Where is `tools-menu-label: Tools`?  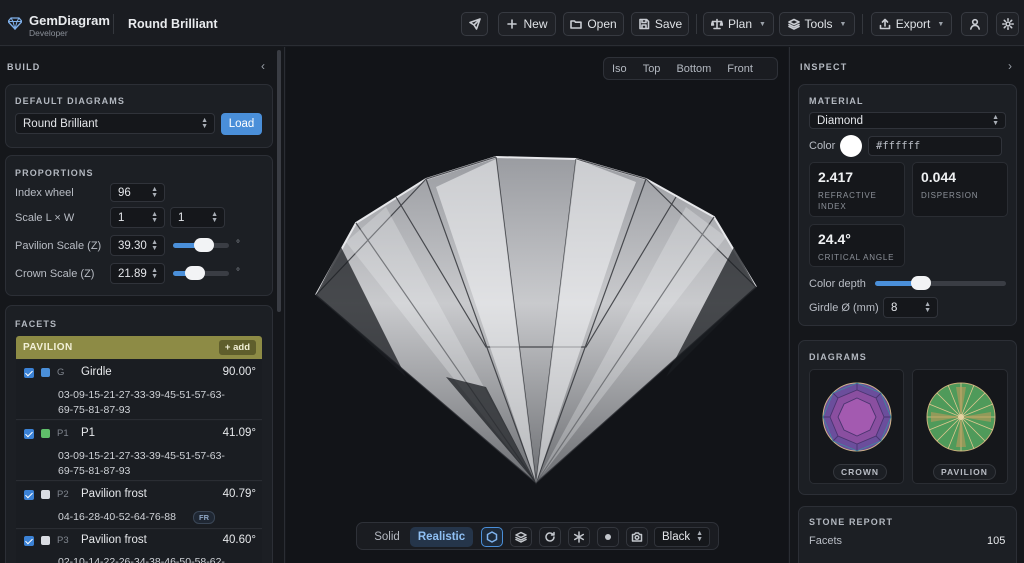
tools-menu-label: Tools is located at coordinates (818, 24).